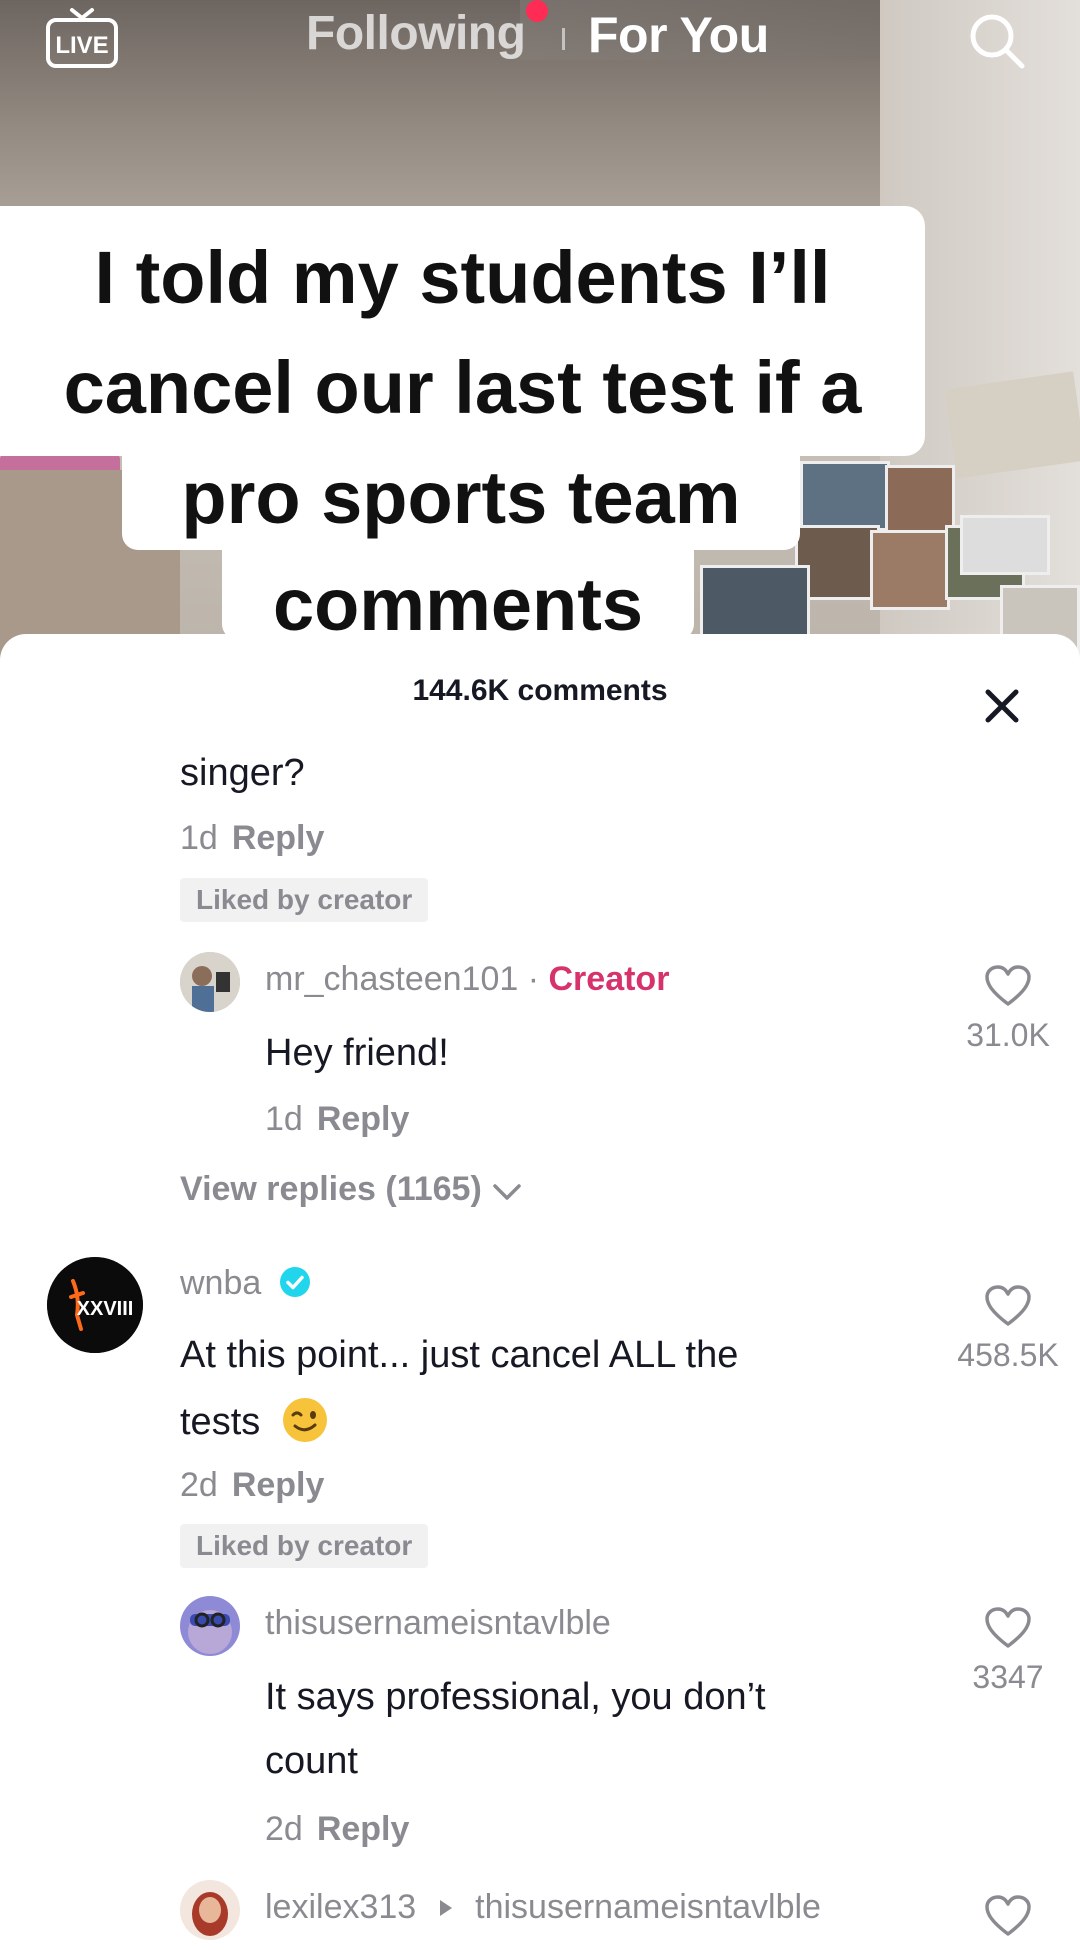 This screenshot has height=1950, width=1080. Describe the element at coordinates (648, 1907) in the screenshot. I see `reply-to-username: thisusernameisntavlble` at that location.